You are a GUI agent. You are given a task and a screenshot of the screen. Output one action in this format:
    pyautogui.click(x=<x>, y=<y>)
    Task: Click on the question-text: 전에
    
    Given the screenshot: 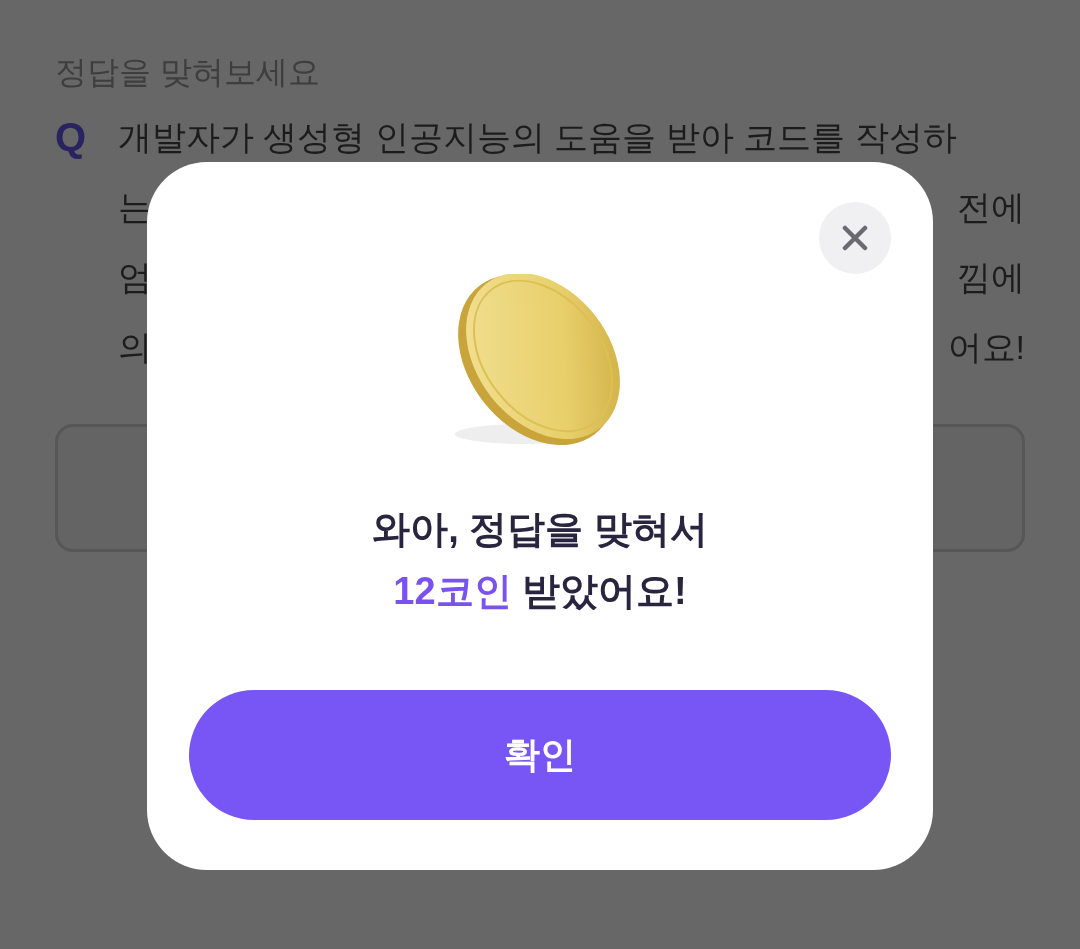 What is the action you would take?
    pyautogui.click(x=991, y=207)
    